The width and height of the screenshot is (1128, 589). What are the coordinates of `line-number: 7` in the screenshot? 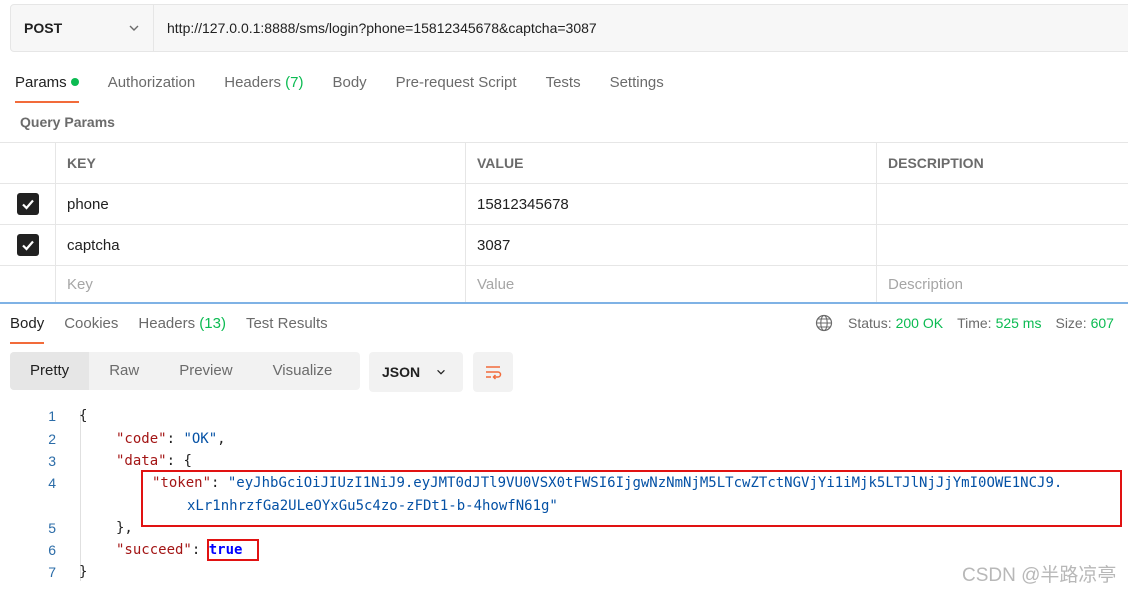 It's located at (52, 572).